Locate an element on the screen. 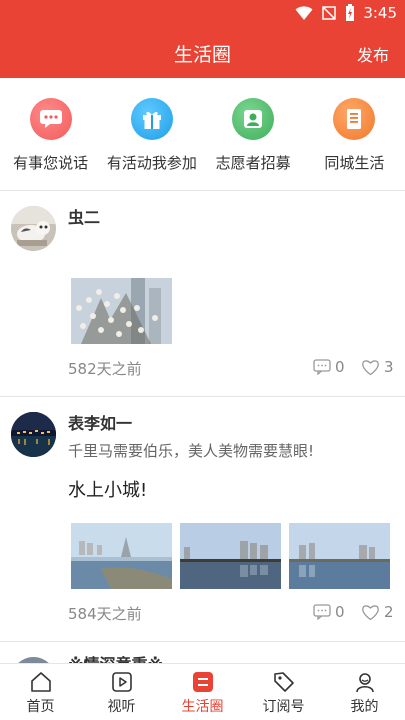  post-author: 虫二 is located at coordinates (84, 216).